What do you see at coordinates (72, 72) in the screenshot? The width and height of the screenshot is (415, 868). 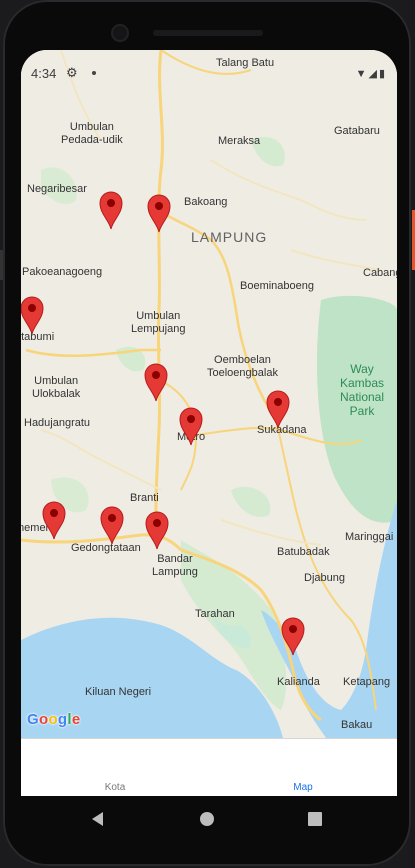 I see `settings-gear-icon: ⚙` at bounding box center [72, 72].